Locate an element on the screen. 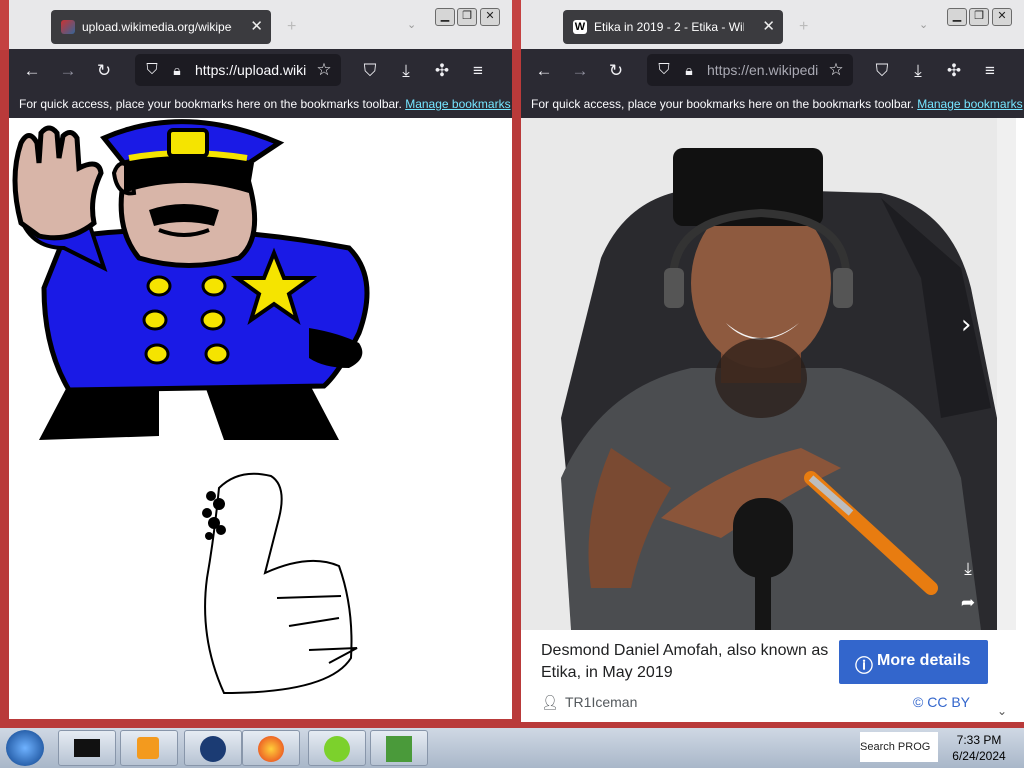 This screenshot has width=1024, height=768. taskbar-app-green is located at coordinates (337, 748).